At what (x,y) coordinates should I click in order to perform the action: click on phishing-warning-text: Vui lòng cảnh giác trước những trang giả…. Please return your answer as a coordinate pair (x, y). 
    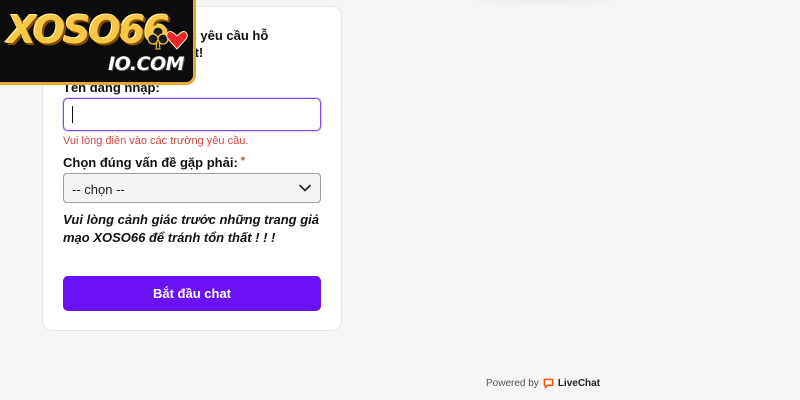
    Looking at the image, I should click on (191, 228).